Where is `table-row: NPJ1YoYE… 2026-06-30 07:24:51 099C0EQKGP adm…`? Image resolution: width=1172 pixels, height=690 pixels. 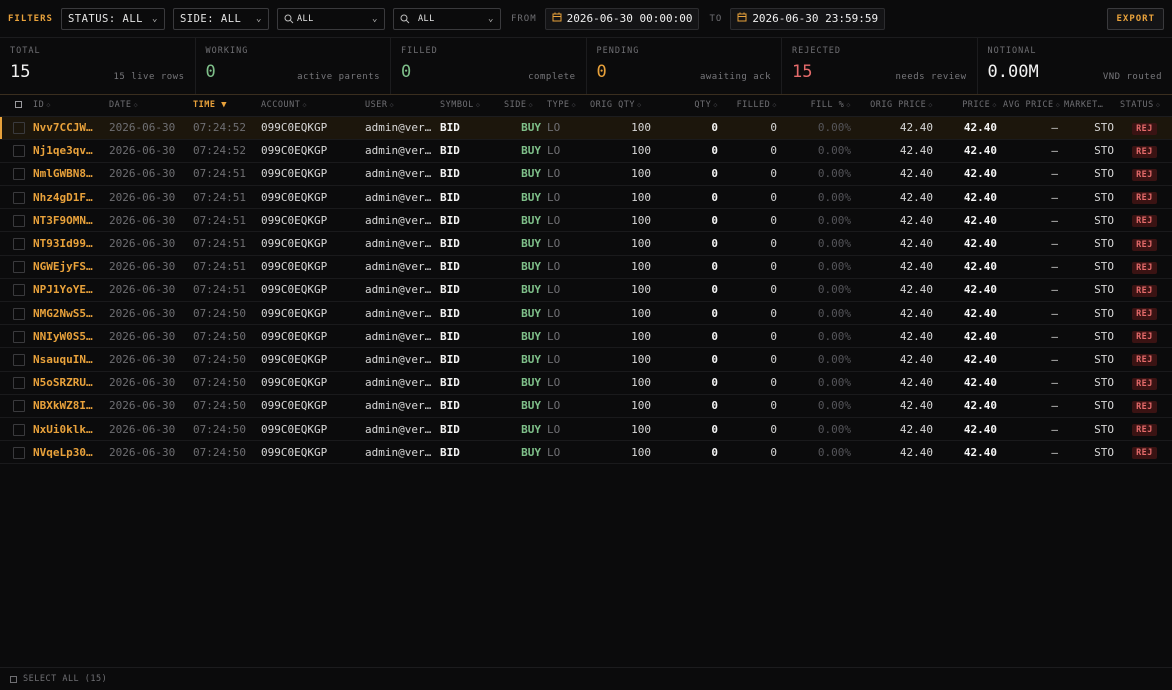
table-row: NPJ1YoYE… 2026-06-30 07:24:51 099C0EQKGP adm… is located at coordinates (586, 290).